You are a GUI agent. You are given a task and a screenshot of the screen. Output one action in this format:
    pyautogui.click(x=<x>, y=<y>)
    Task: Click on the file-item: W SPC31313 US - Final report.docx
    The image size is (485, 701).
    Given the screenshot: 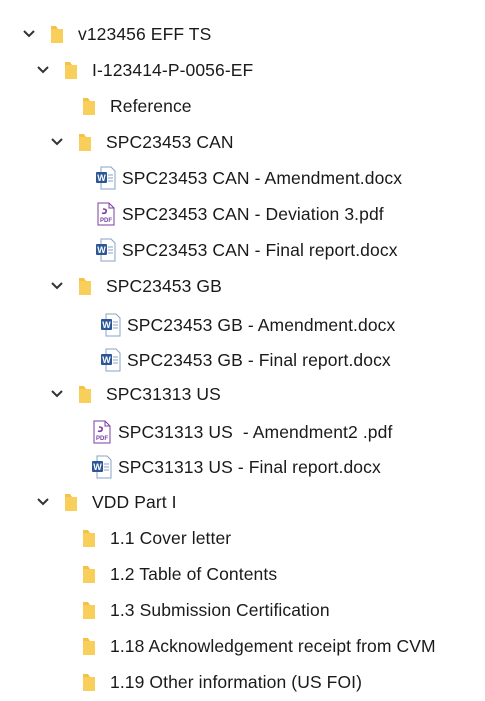 What is the action you would take?
    pyautogui.click(x=236, y=467)
    